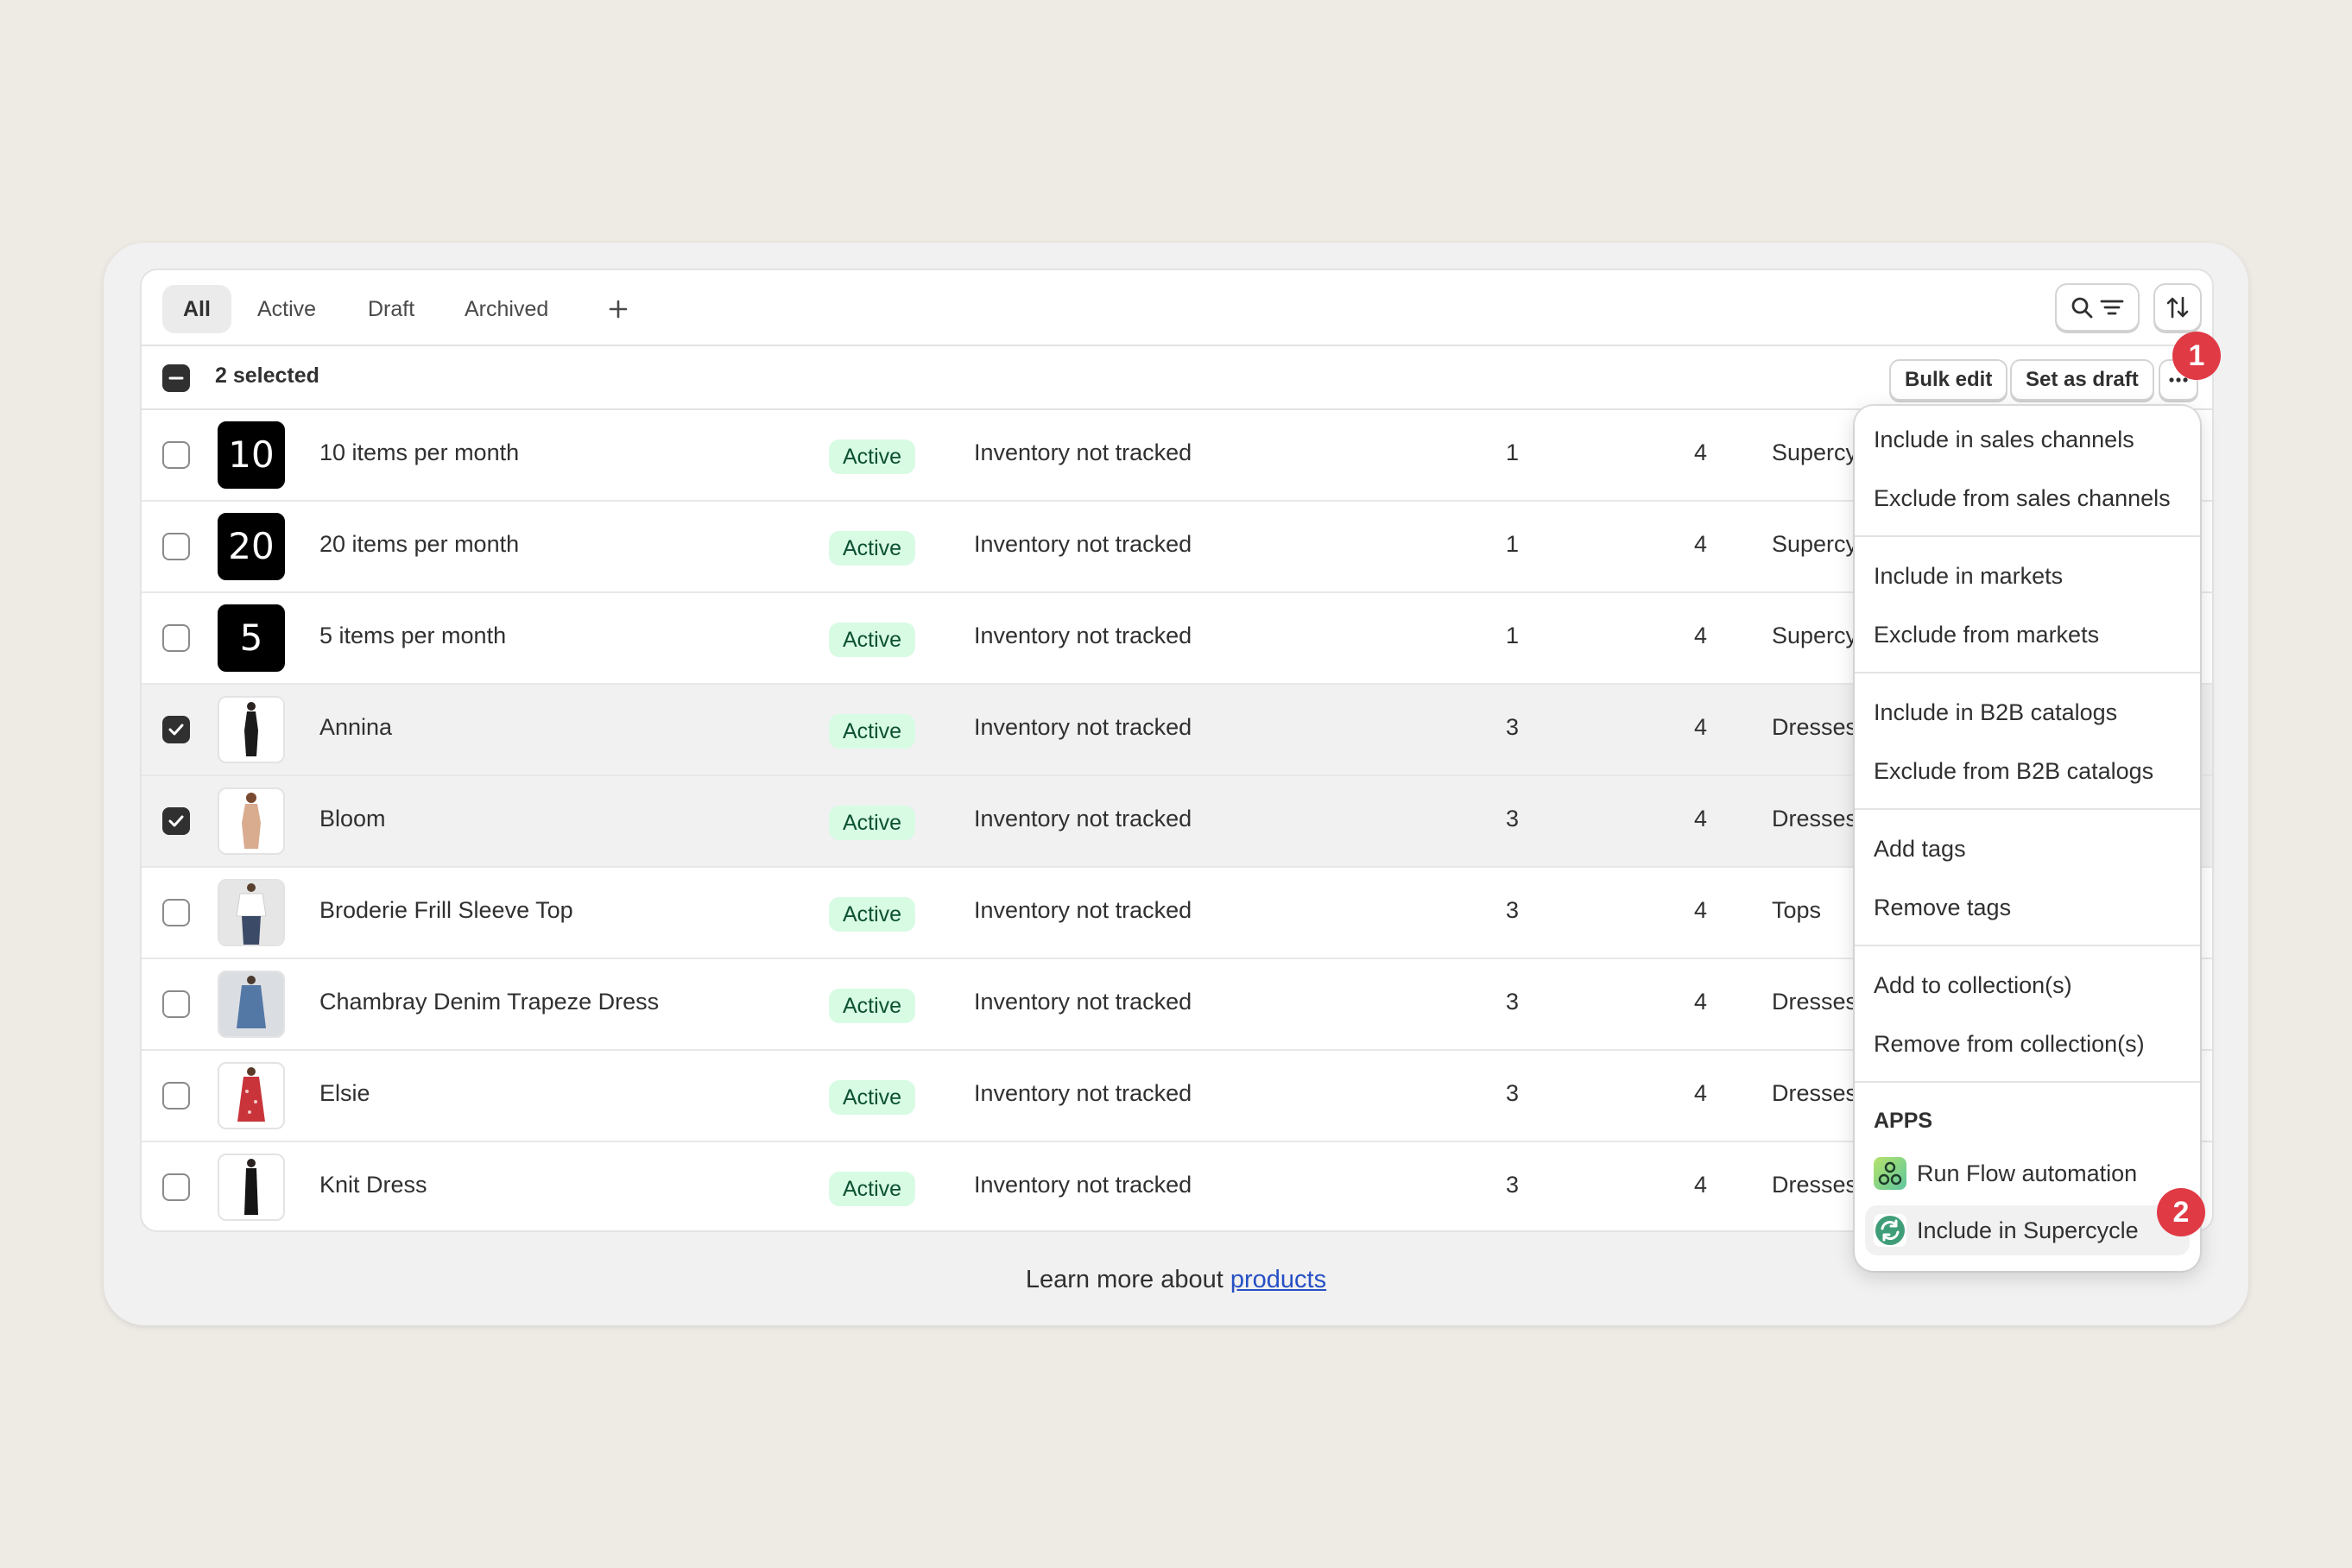 Image resolution: width=2352 pixels, height=1568 pixels. Describe the element at coordinates (267, 376) in the screenshot. I see `selected-count: 2 selected` at that location.